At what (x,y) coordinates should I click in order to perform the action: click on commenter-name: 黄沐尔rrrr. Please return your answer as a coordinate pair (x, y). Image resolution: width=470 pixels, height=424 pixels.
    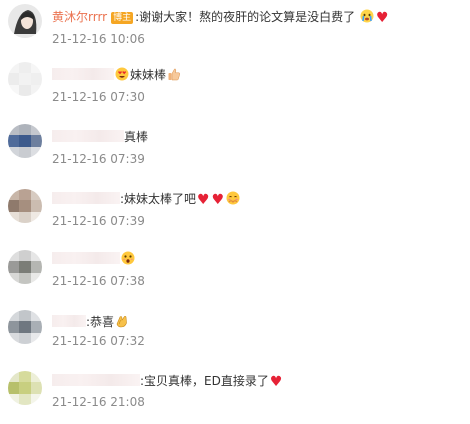
    Looking at the image, I should click on (79, 17).